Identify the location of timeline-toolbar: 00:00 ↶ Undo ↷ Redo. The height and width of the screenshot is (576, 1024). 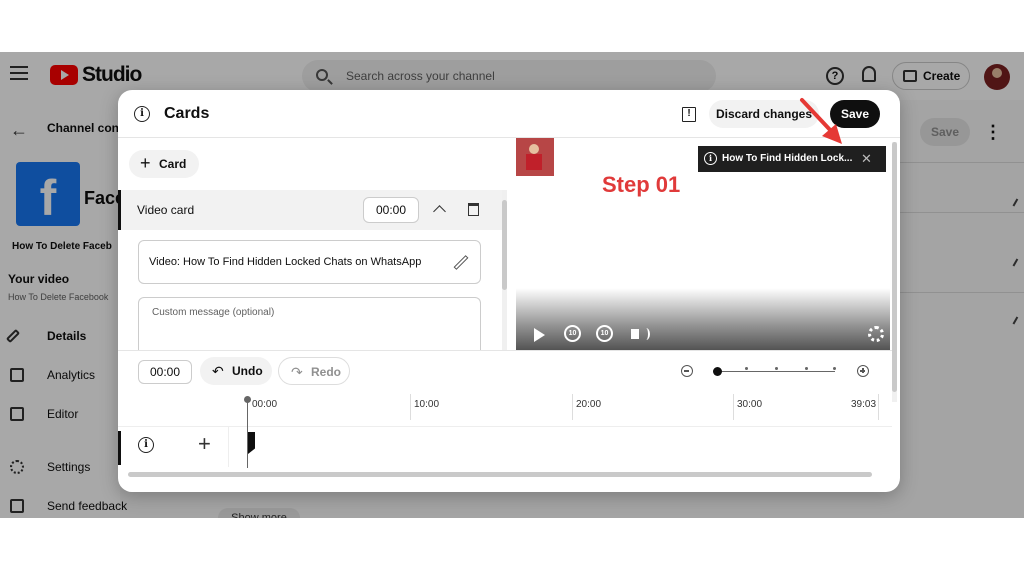
(505, 372).